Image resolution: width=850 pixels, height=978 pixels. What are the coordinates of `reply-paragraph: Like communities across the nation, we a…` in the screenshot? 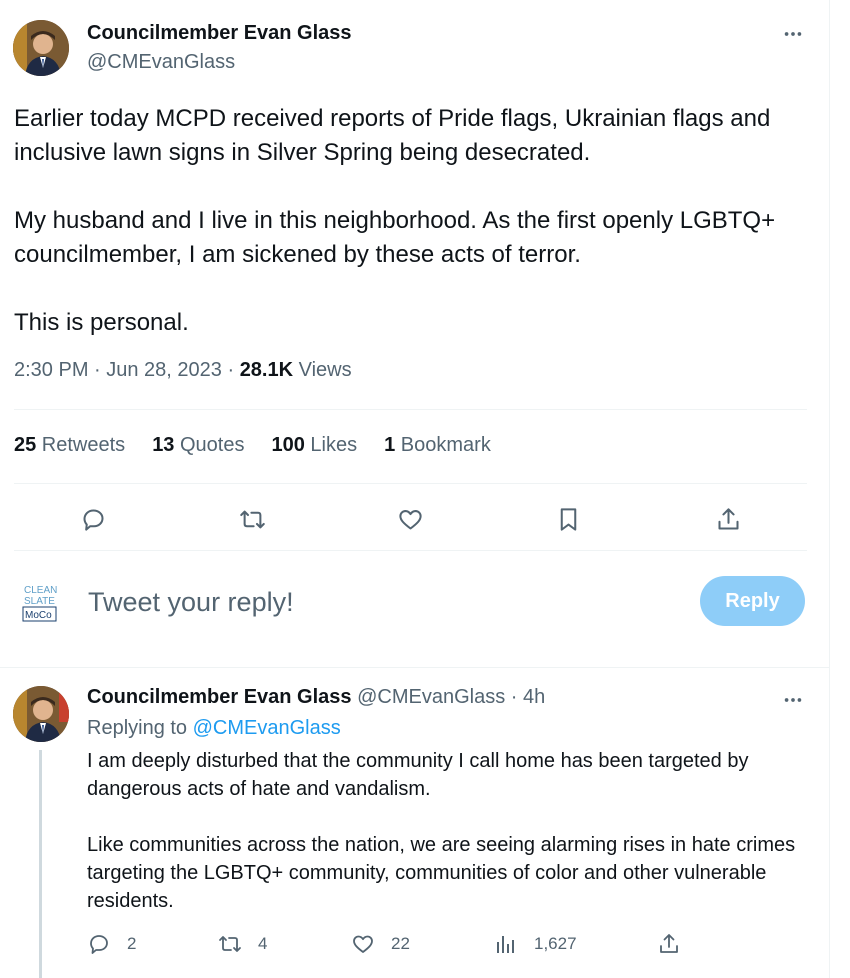 It's located at (441, 873).